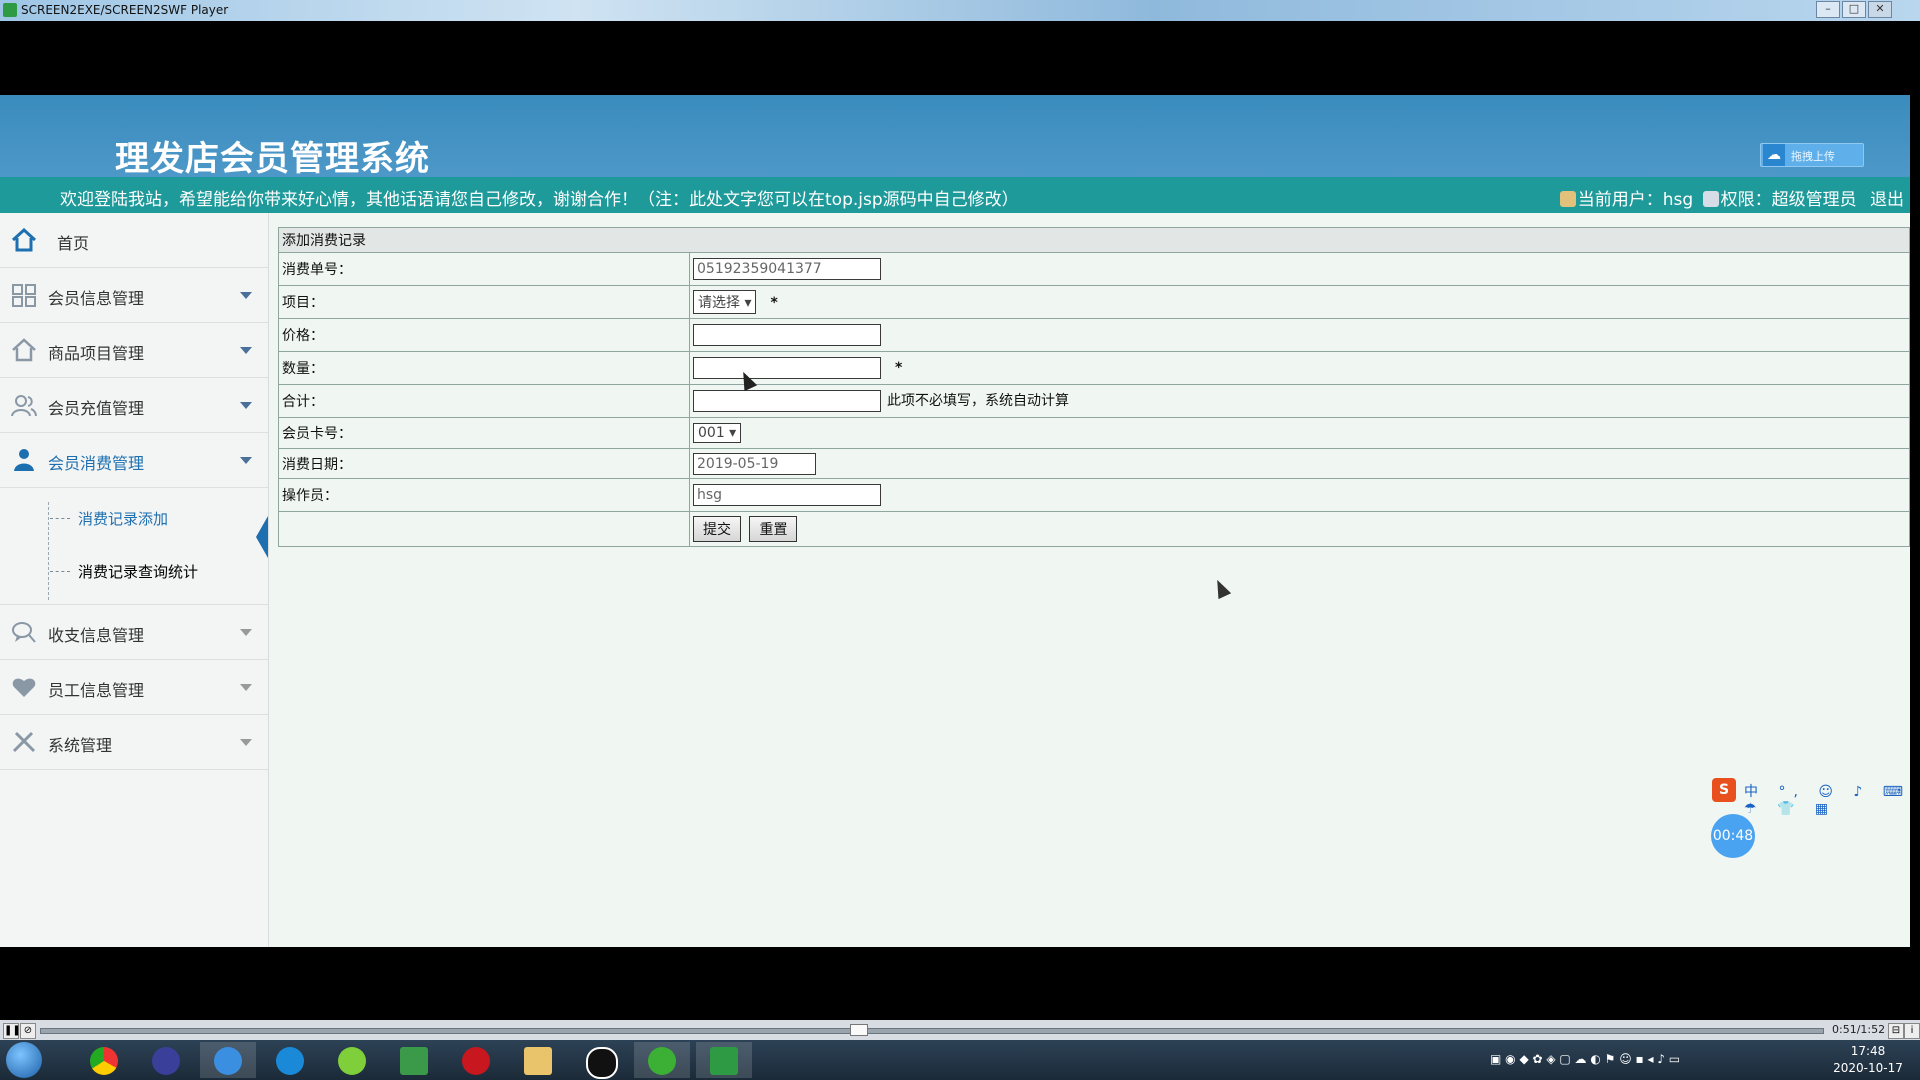 The width and height of the screenshot is (1920, 1080). What do you see at coordinates (80, 745) in the screenshot?
I see `sidebar-label-system: 系统管理` at bounding box center [80, 745].